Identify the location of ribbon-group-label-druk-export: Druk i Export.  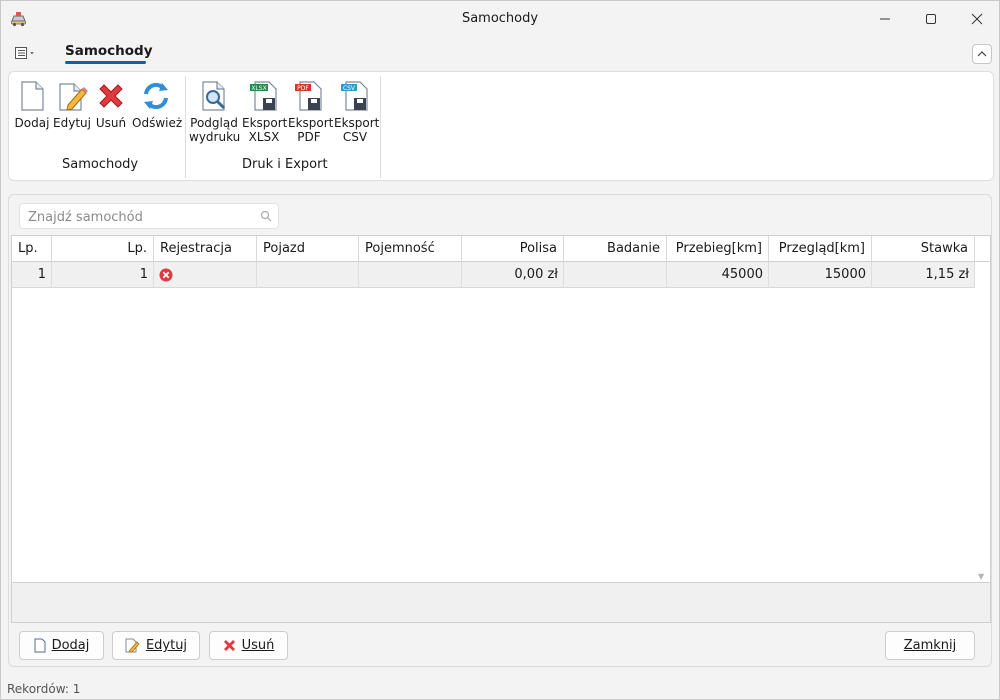
(285, 164).